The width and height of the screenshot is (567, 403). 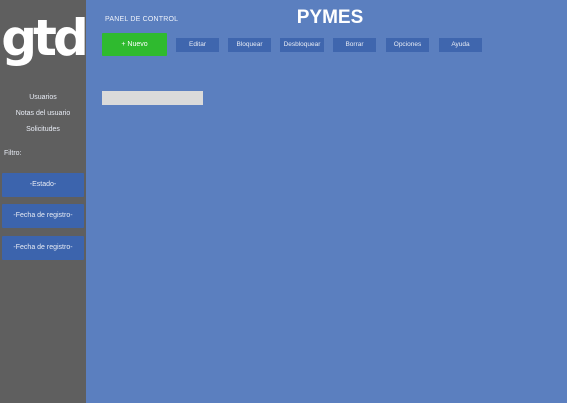 I want to click on search-input, so click(x=152, y=98).